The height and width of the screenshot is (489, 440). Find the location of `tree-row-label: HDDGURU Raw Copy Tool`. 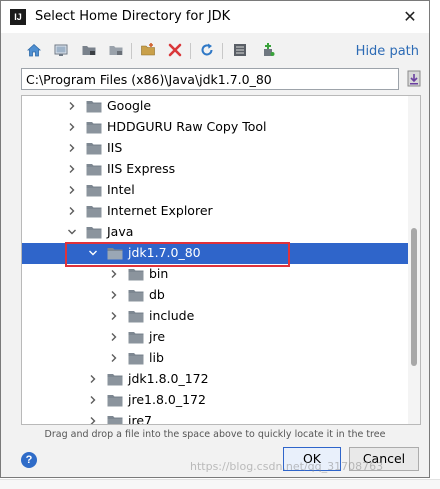

tree-row-label: HDDGURU Raw Copy Tool is located at coordinates (187, 126).